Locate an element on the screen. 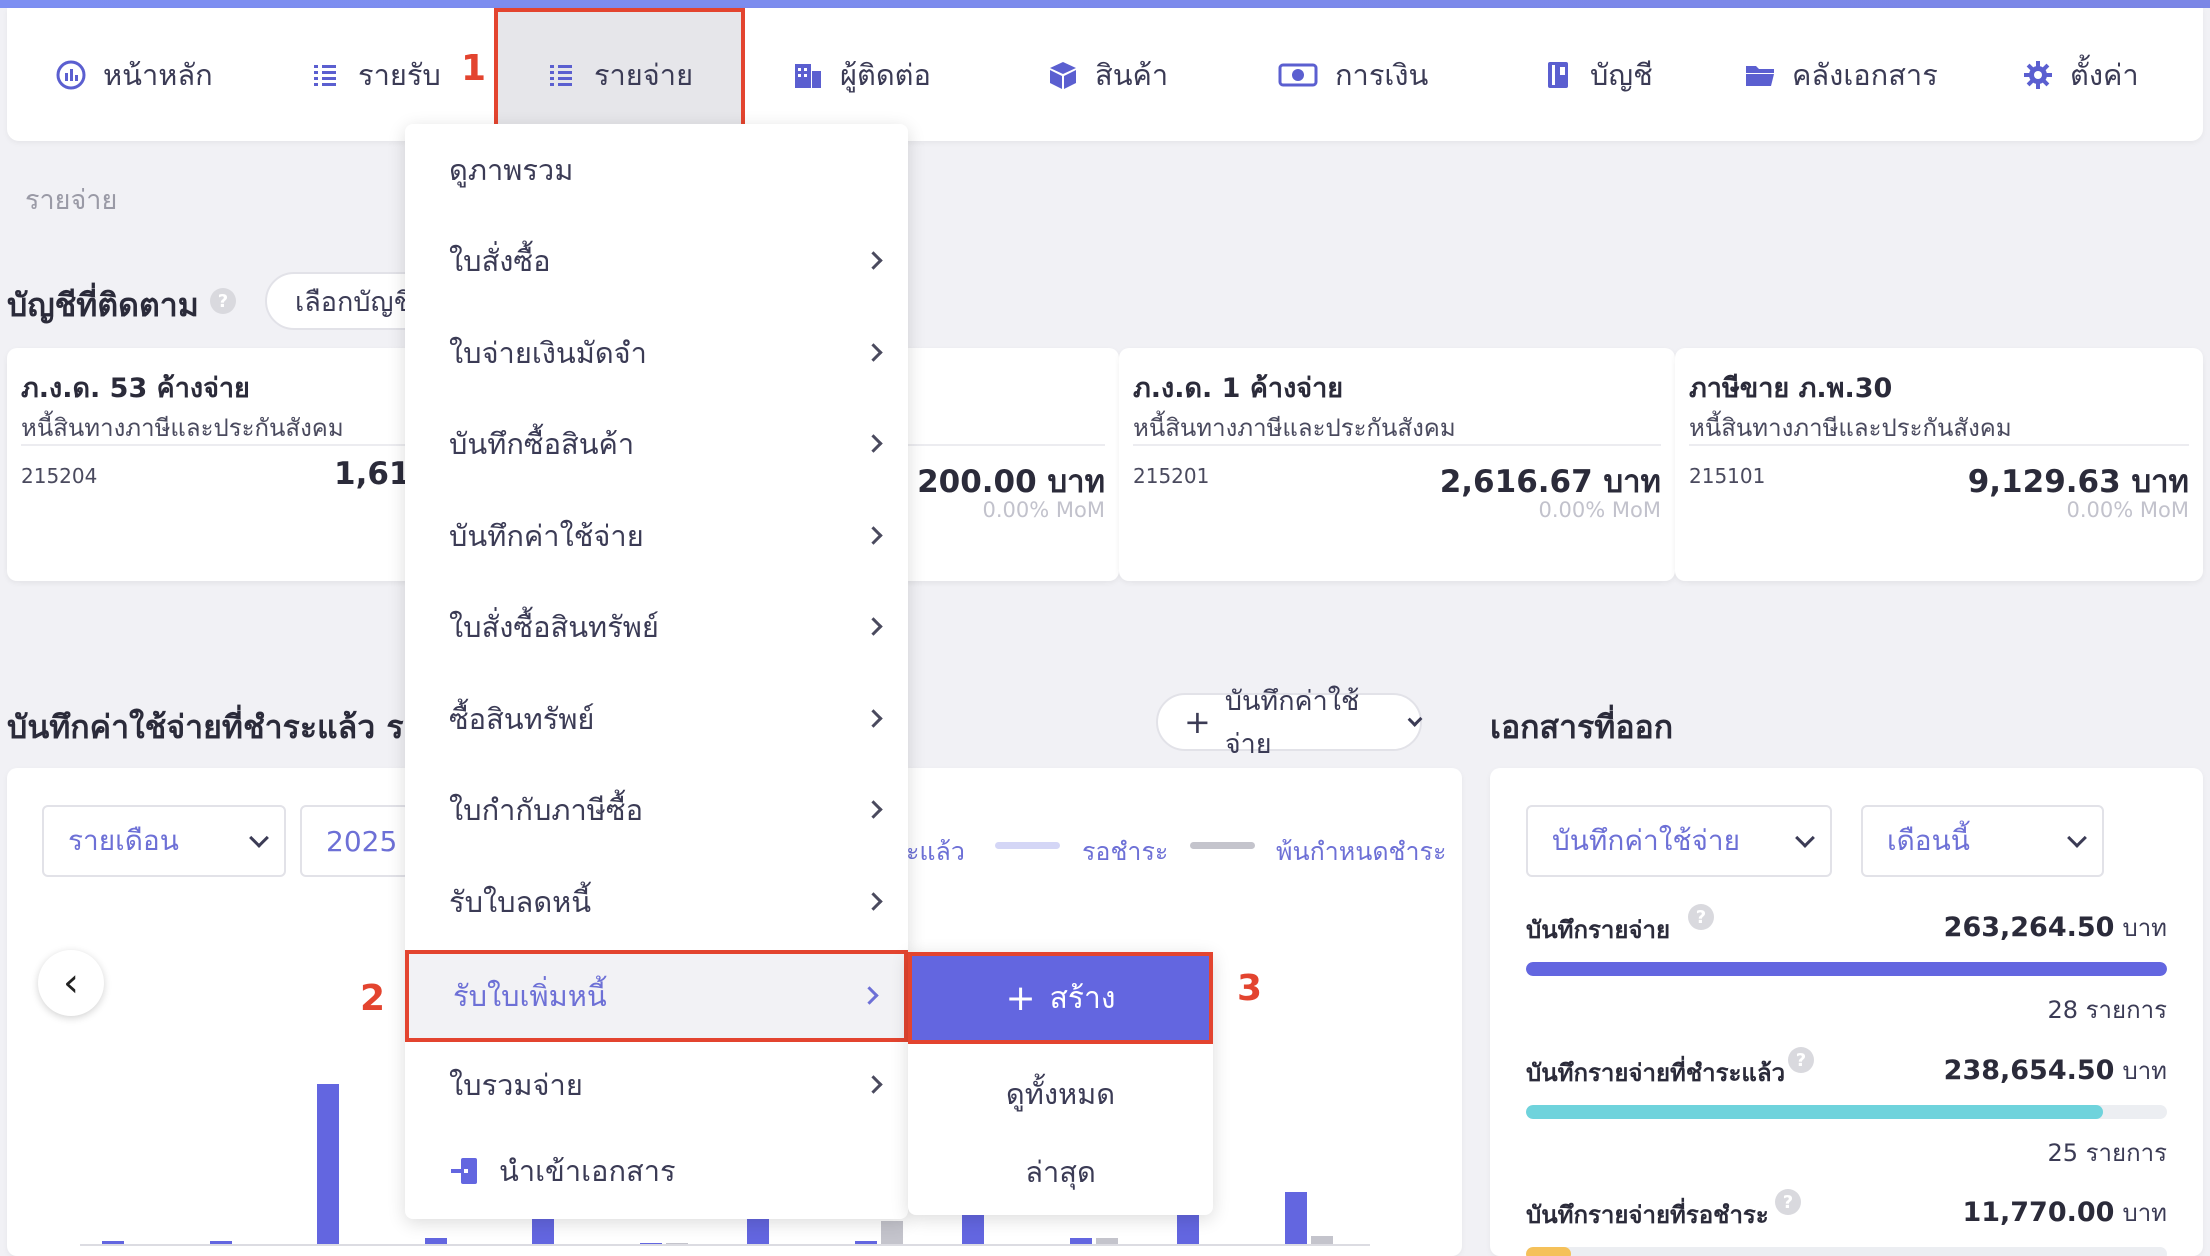  card-code: 215204 is located at coordinates (59, 476).